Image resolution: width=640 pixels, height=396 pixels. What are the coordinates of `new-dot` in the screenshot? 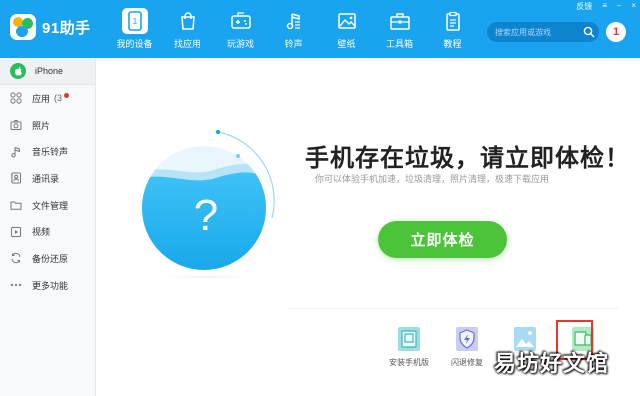 It's located at (66, 95).